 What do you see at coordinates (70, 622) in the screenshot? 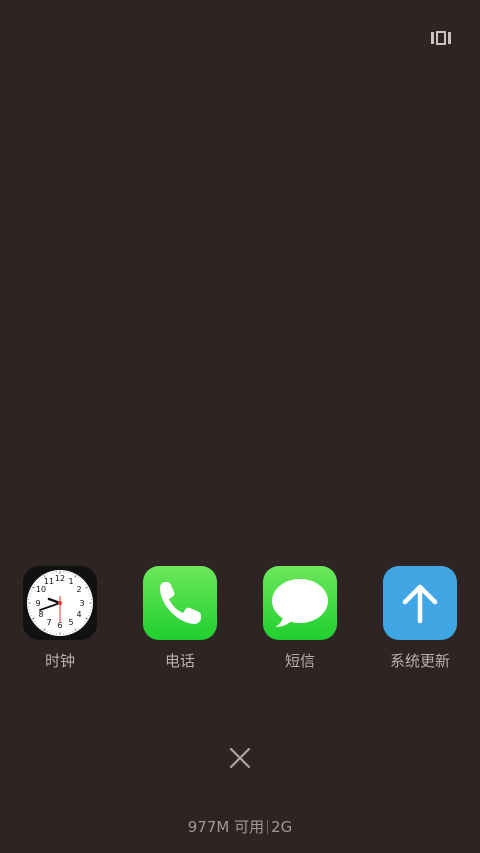
I see `clock-number: 5` at bounding box center [70, 622].